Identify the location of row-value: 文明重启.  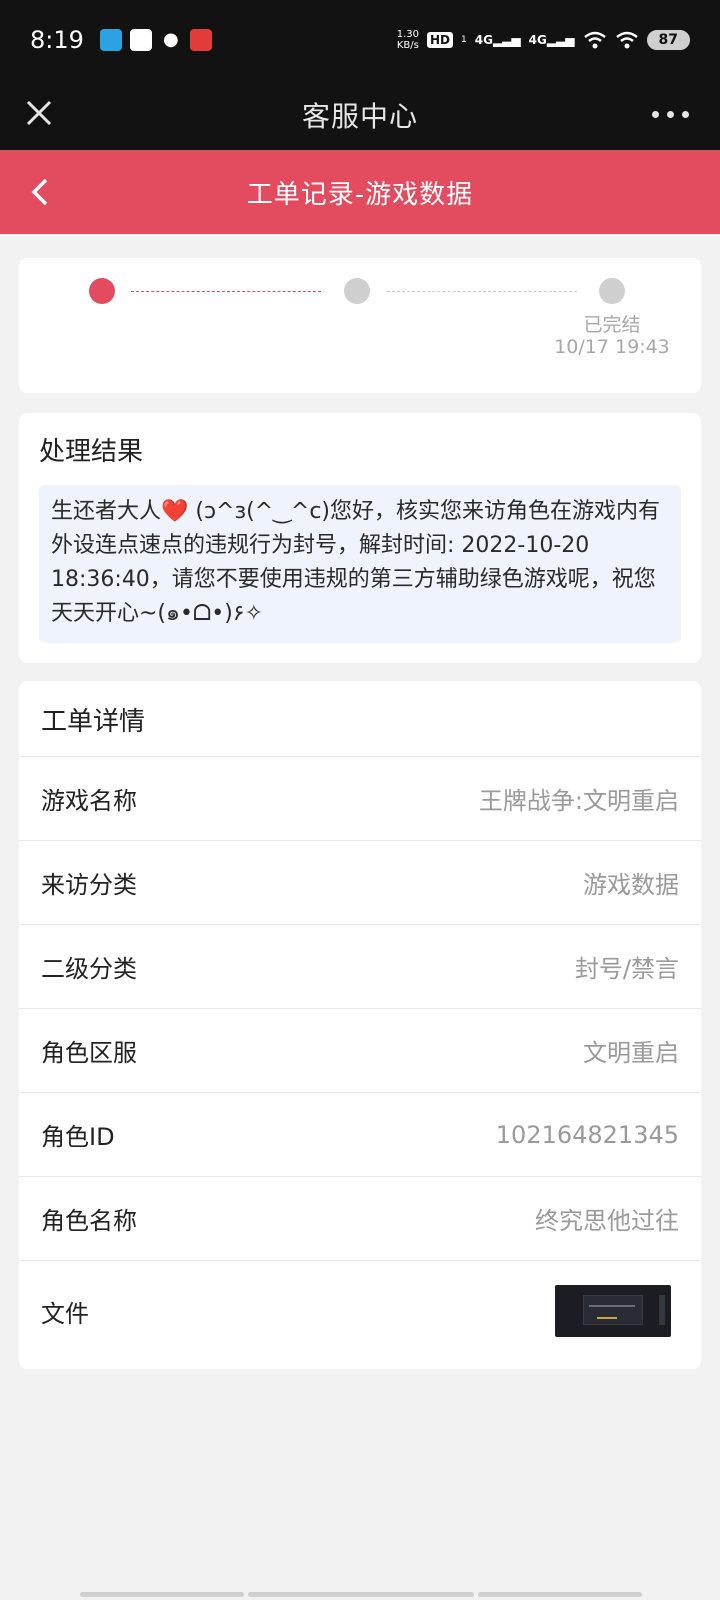
(631, 1053).